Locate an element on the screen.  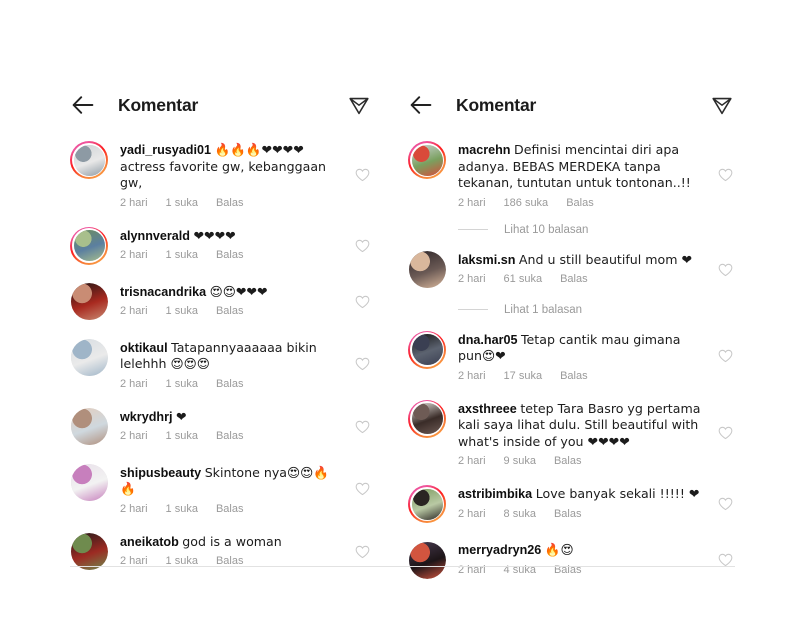
comment-likes: 186 suka is located at coordinates (526, 203).